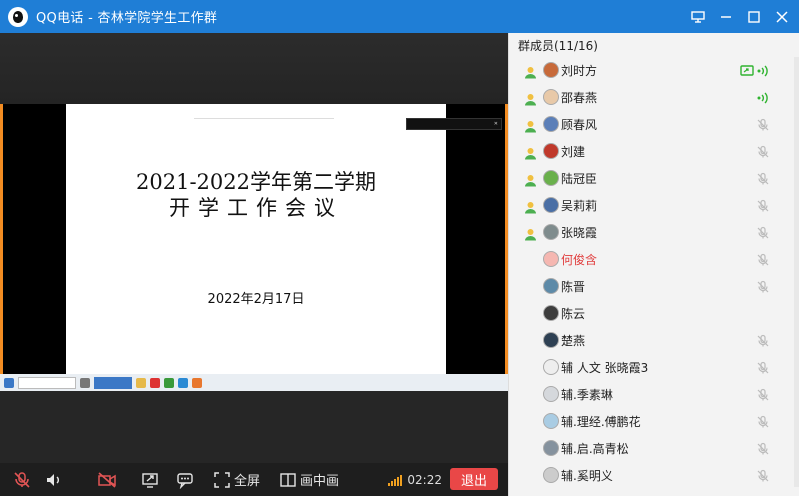 The height and width of the screenshot is (496, 799). Describe the element at coordinates (654, 340) in the screenshot. I see `member-row: 楚燕` at that location.